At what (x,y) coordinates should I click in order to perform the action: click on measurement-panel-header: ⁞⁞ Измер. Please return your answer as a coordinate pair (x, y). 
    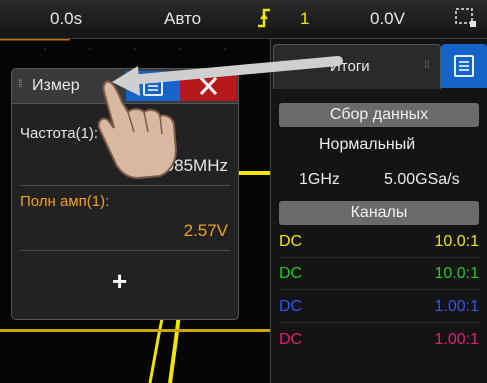
    Looking at the image, I should click on (125, 86).